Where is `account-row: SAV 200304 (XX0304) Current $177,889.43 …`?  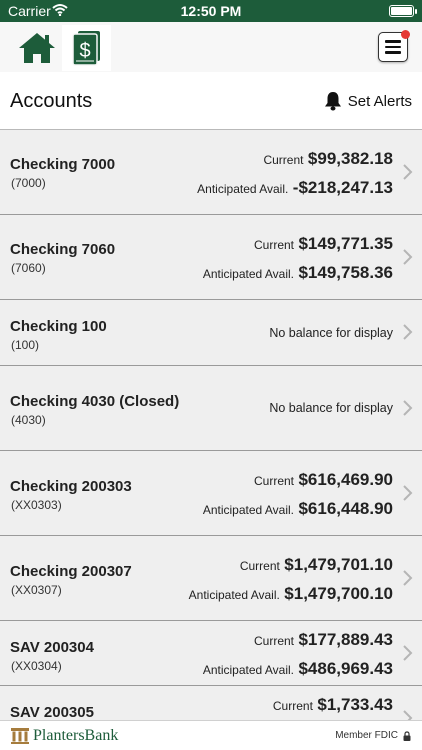 account-row: SAV 200304 (XX0304) Current $177,889.43 … is located at coordinates (211, 653).